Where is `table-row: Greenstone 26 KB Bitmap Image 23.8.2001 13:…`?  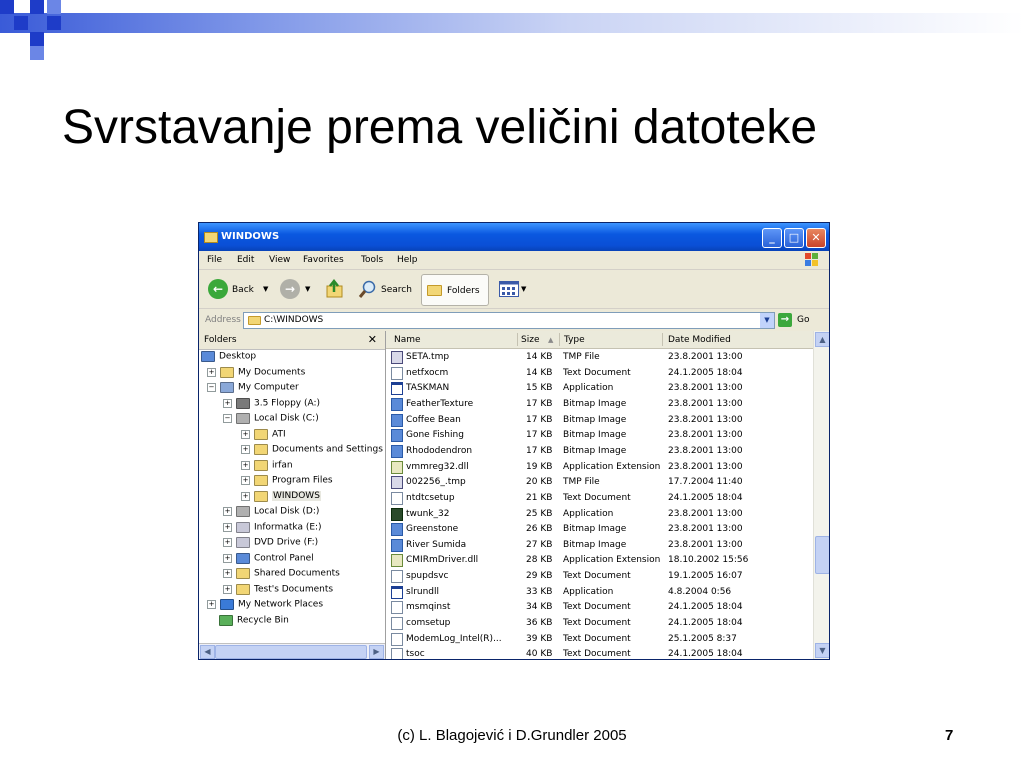 table-row: Greenstone 26 KB Bitmap Image 23.8.2001 13:… is located at coordinates (600, 529).